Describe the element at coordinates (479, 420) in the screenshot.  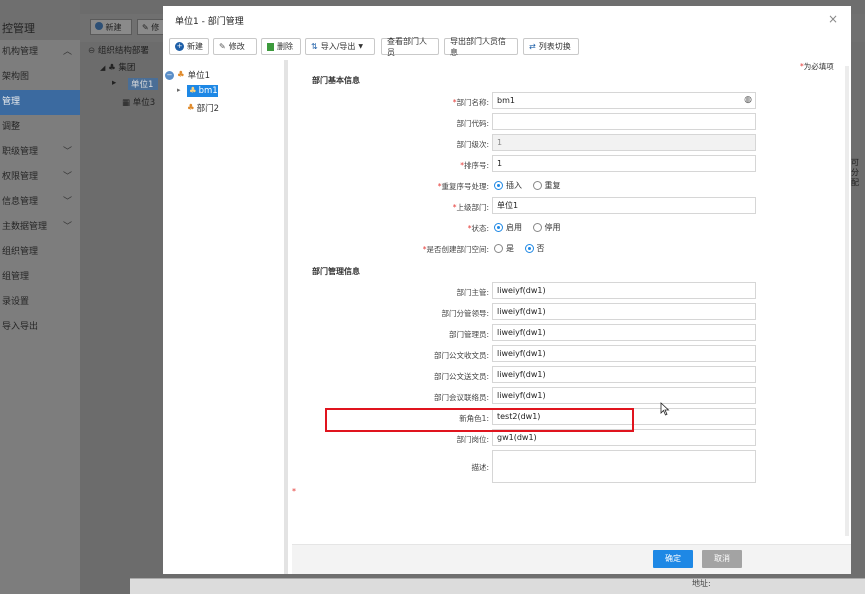
I see `highlight-box` at that location.